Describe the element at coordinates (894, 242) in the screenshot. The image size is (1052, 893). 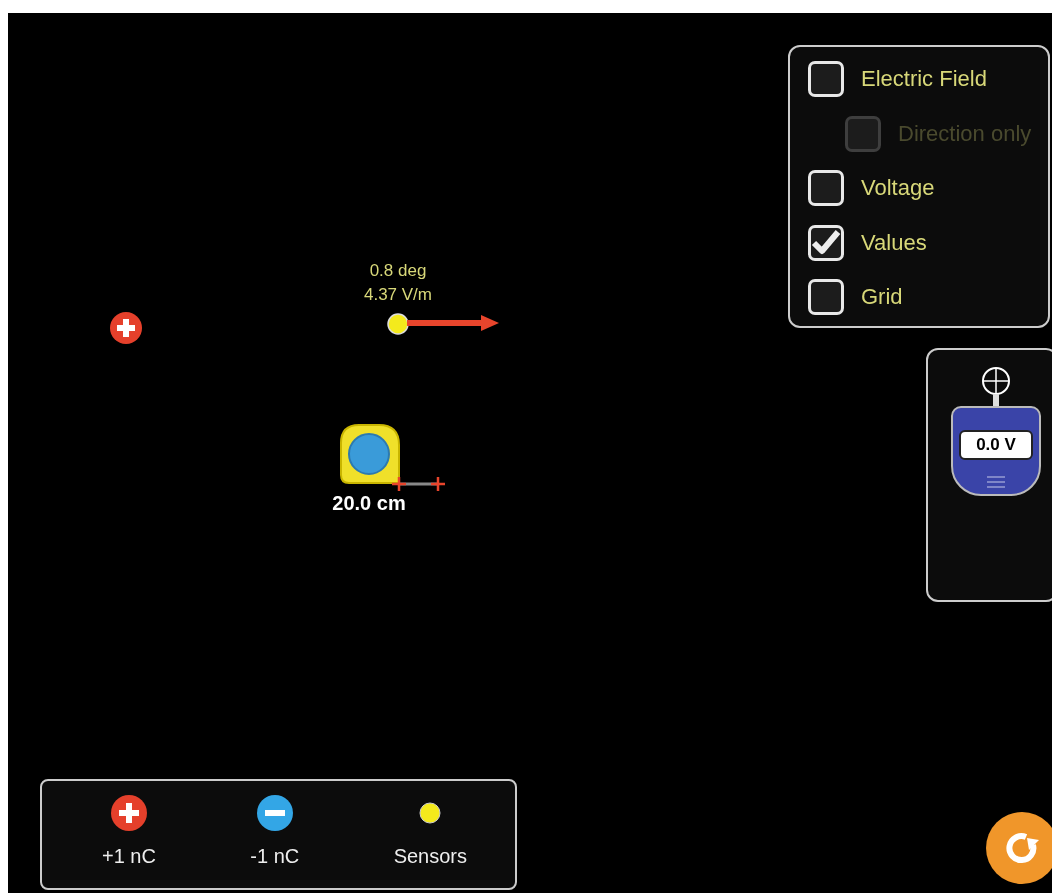
I see `checkbox-label: Values` at that location.